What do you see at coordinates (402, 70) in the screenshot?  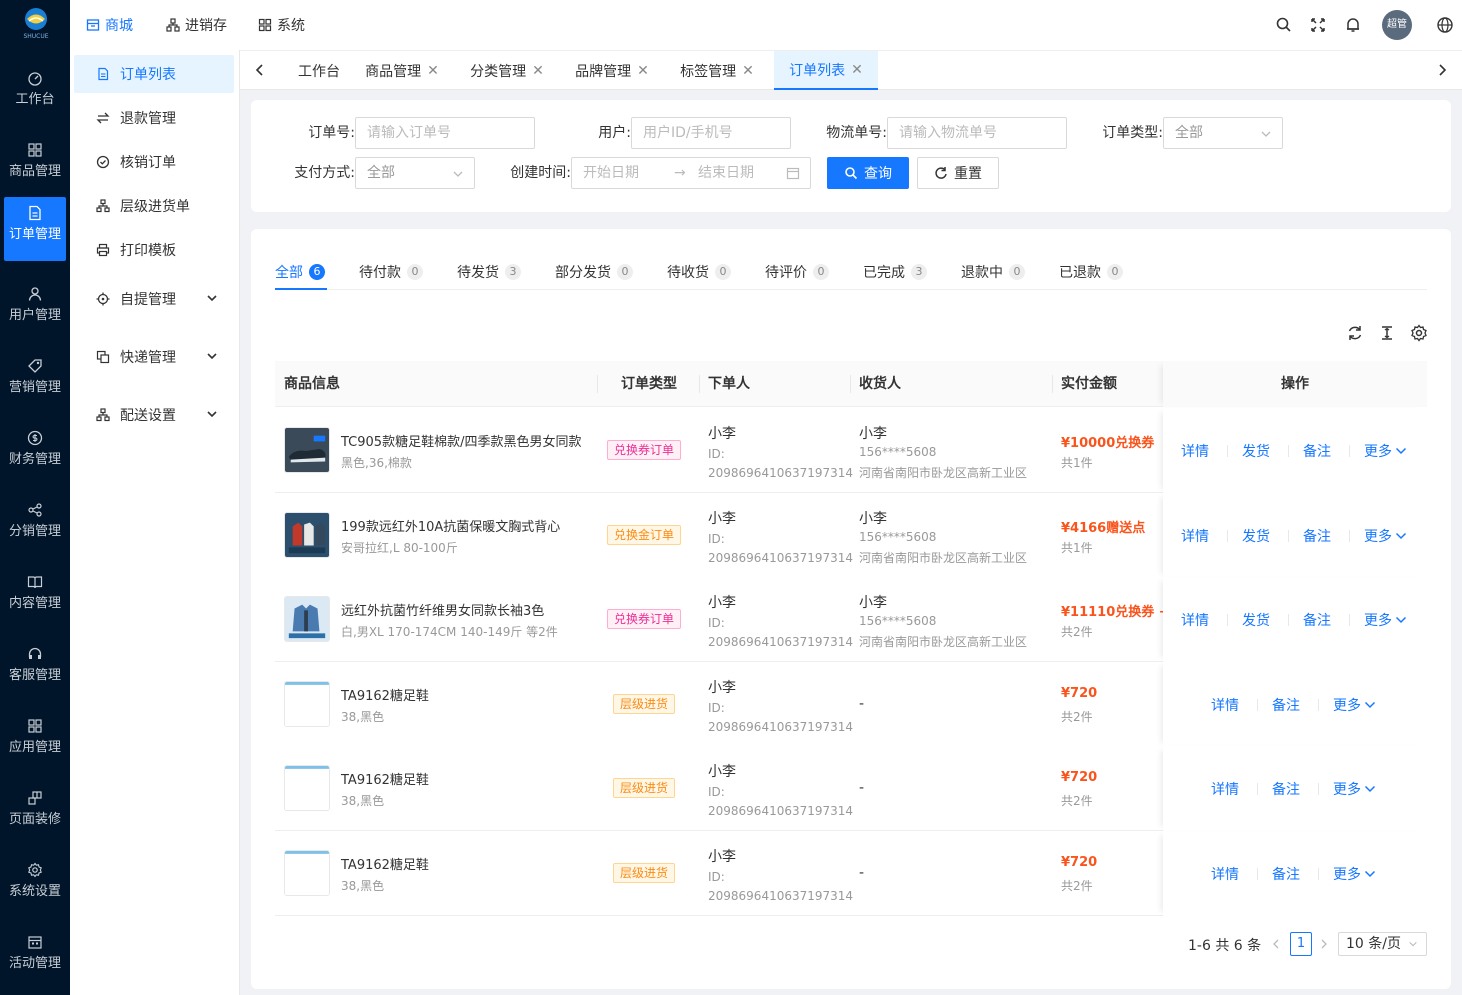 I see `tab-2: 商品管理 ✕` at bounding box center [402, 70].